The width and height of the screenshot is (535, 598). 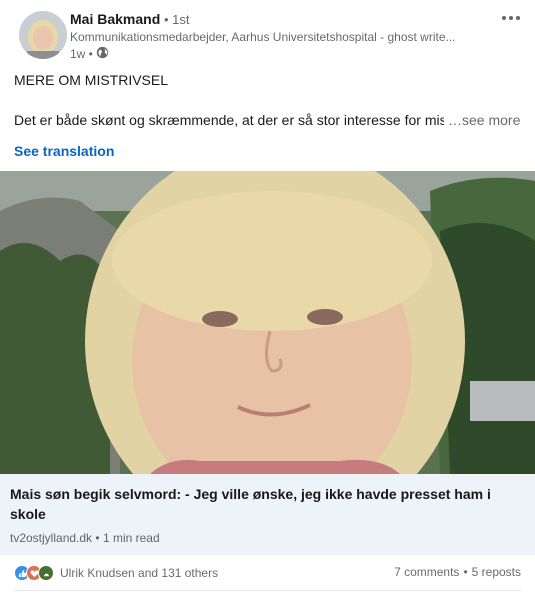 What do you see at coordinates (102, 54) in the screenshot?
I see `globe-icon` at bounding box center [102, 54].